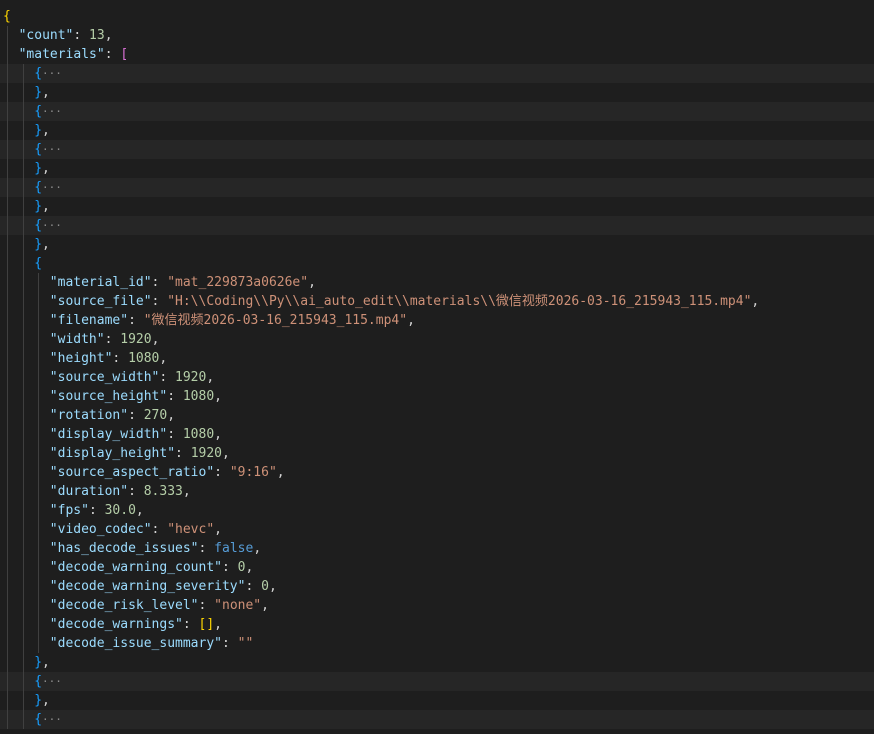  I want to click on code-line: "source_width": 1920,, so click(437, 377).